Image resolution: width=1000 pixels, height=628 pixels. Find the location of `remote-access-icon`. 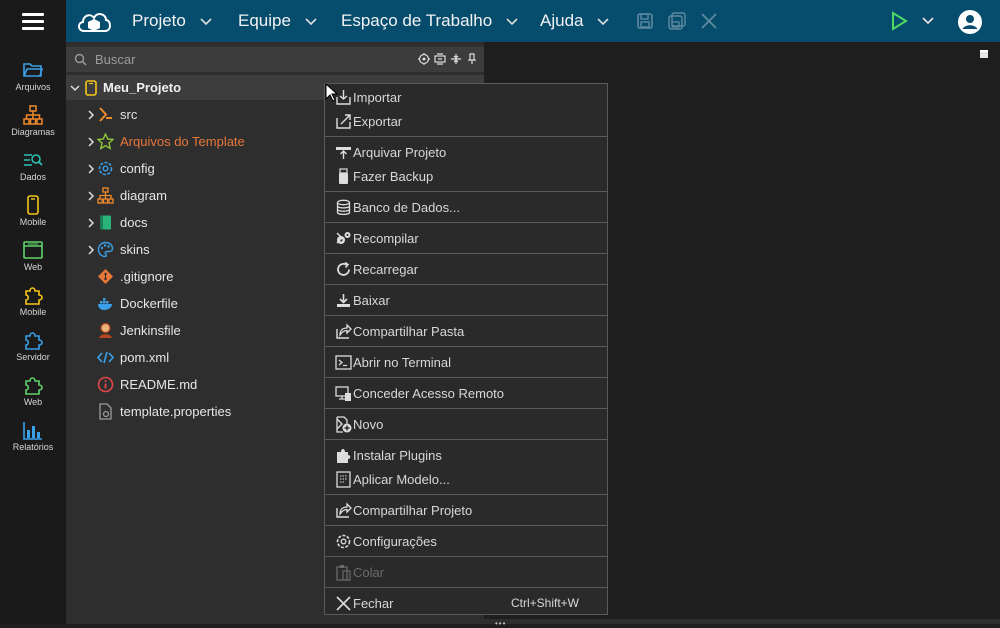

remote-access-icon is located at coordinates (343, 393).